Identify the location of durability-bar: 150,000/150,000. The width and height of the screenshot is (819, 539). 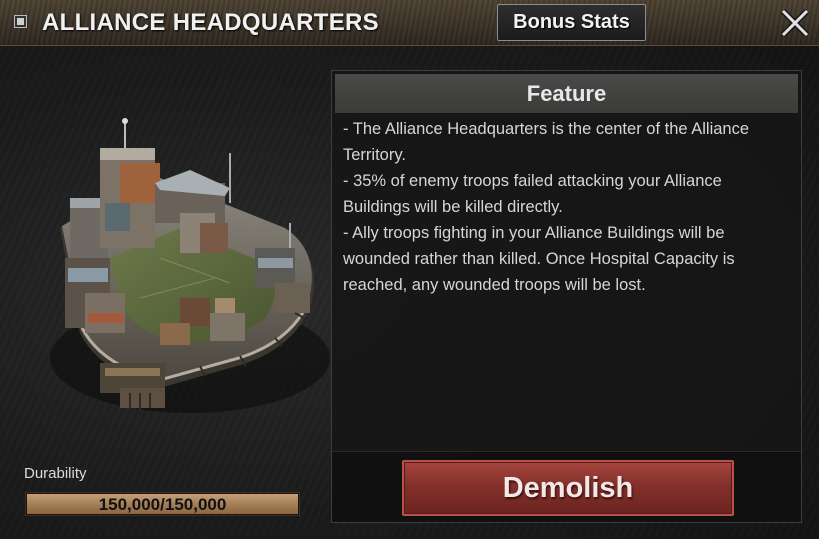
(162, 504).